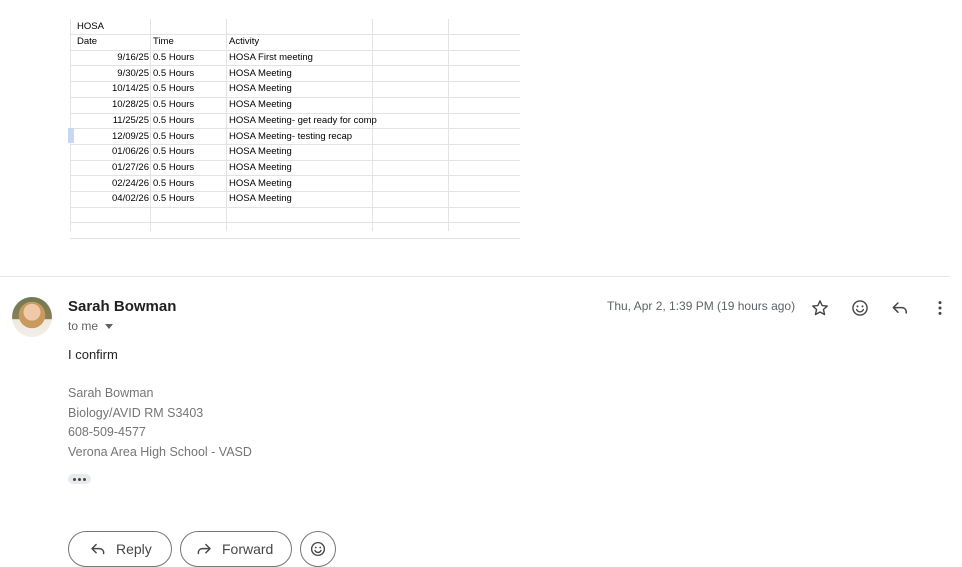  What do you see at coordinates (133, 73) in the screenshot?
I see `cell-date: 9/30/25` at bounding box center [133, 73].